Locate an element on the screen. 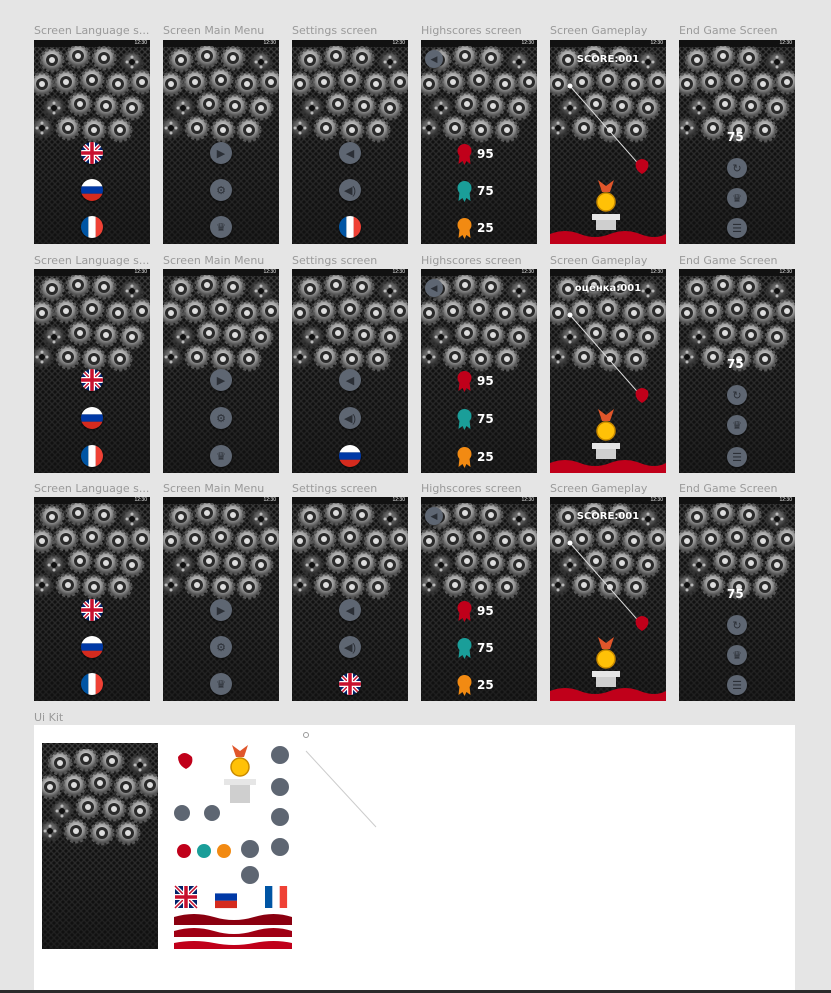 This screenshot has width=831, height=993. red-waves is located at coordinates (608, 466).